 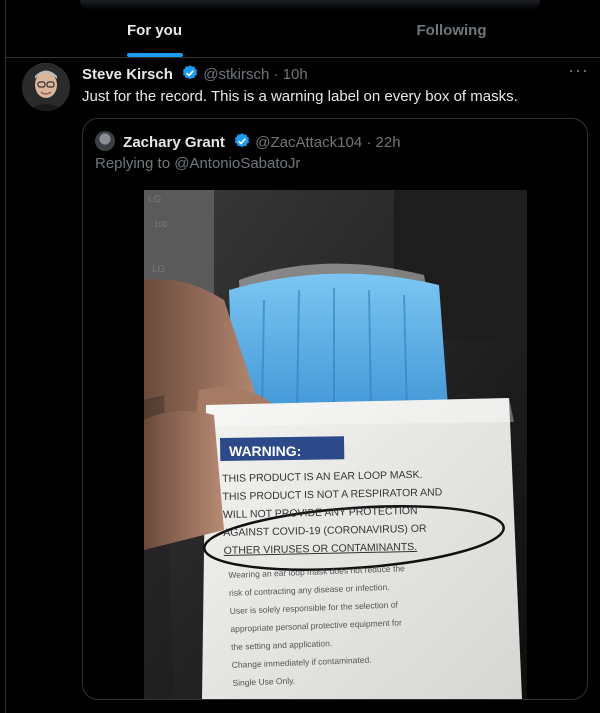 I want to click on replying-to-handle: @AntonioSabatoJr, so click(x=237, y=163).